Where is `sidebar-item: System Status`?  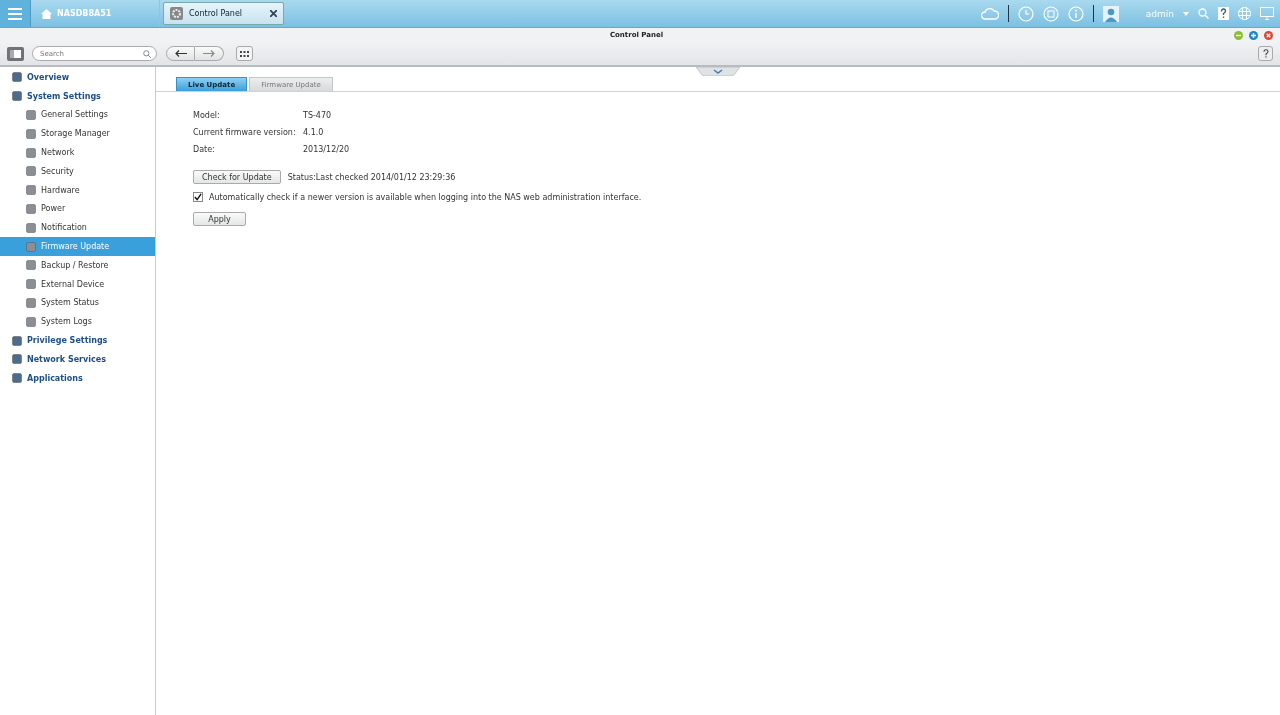 sidebar-item: System Status is located at coordinates (77, 303).